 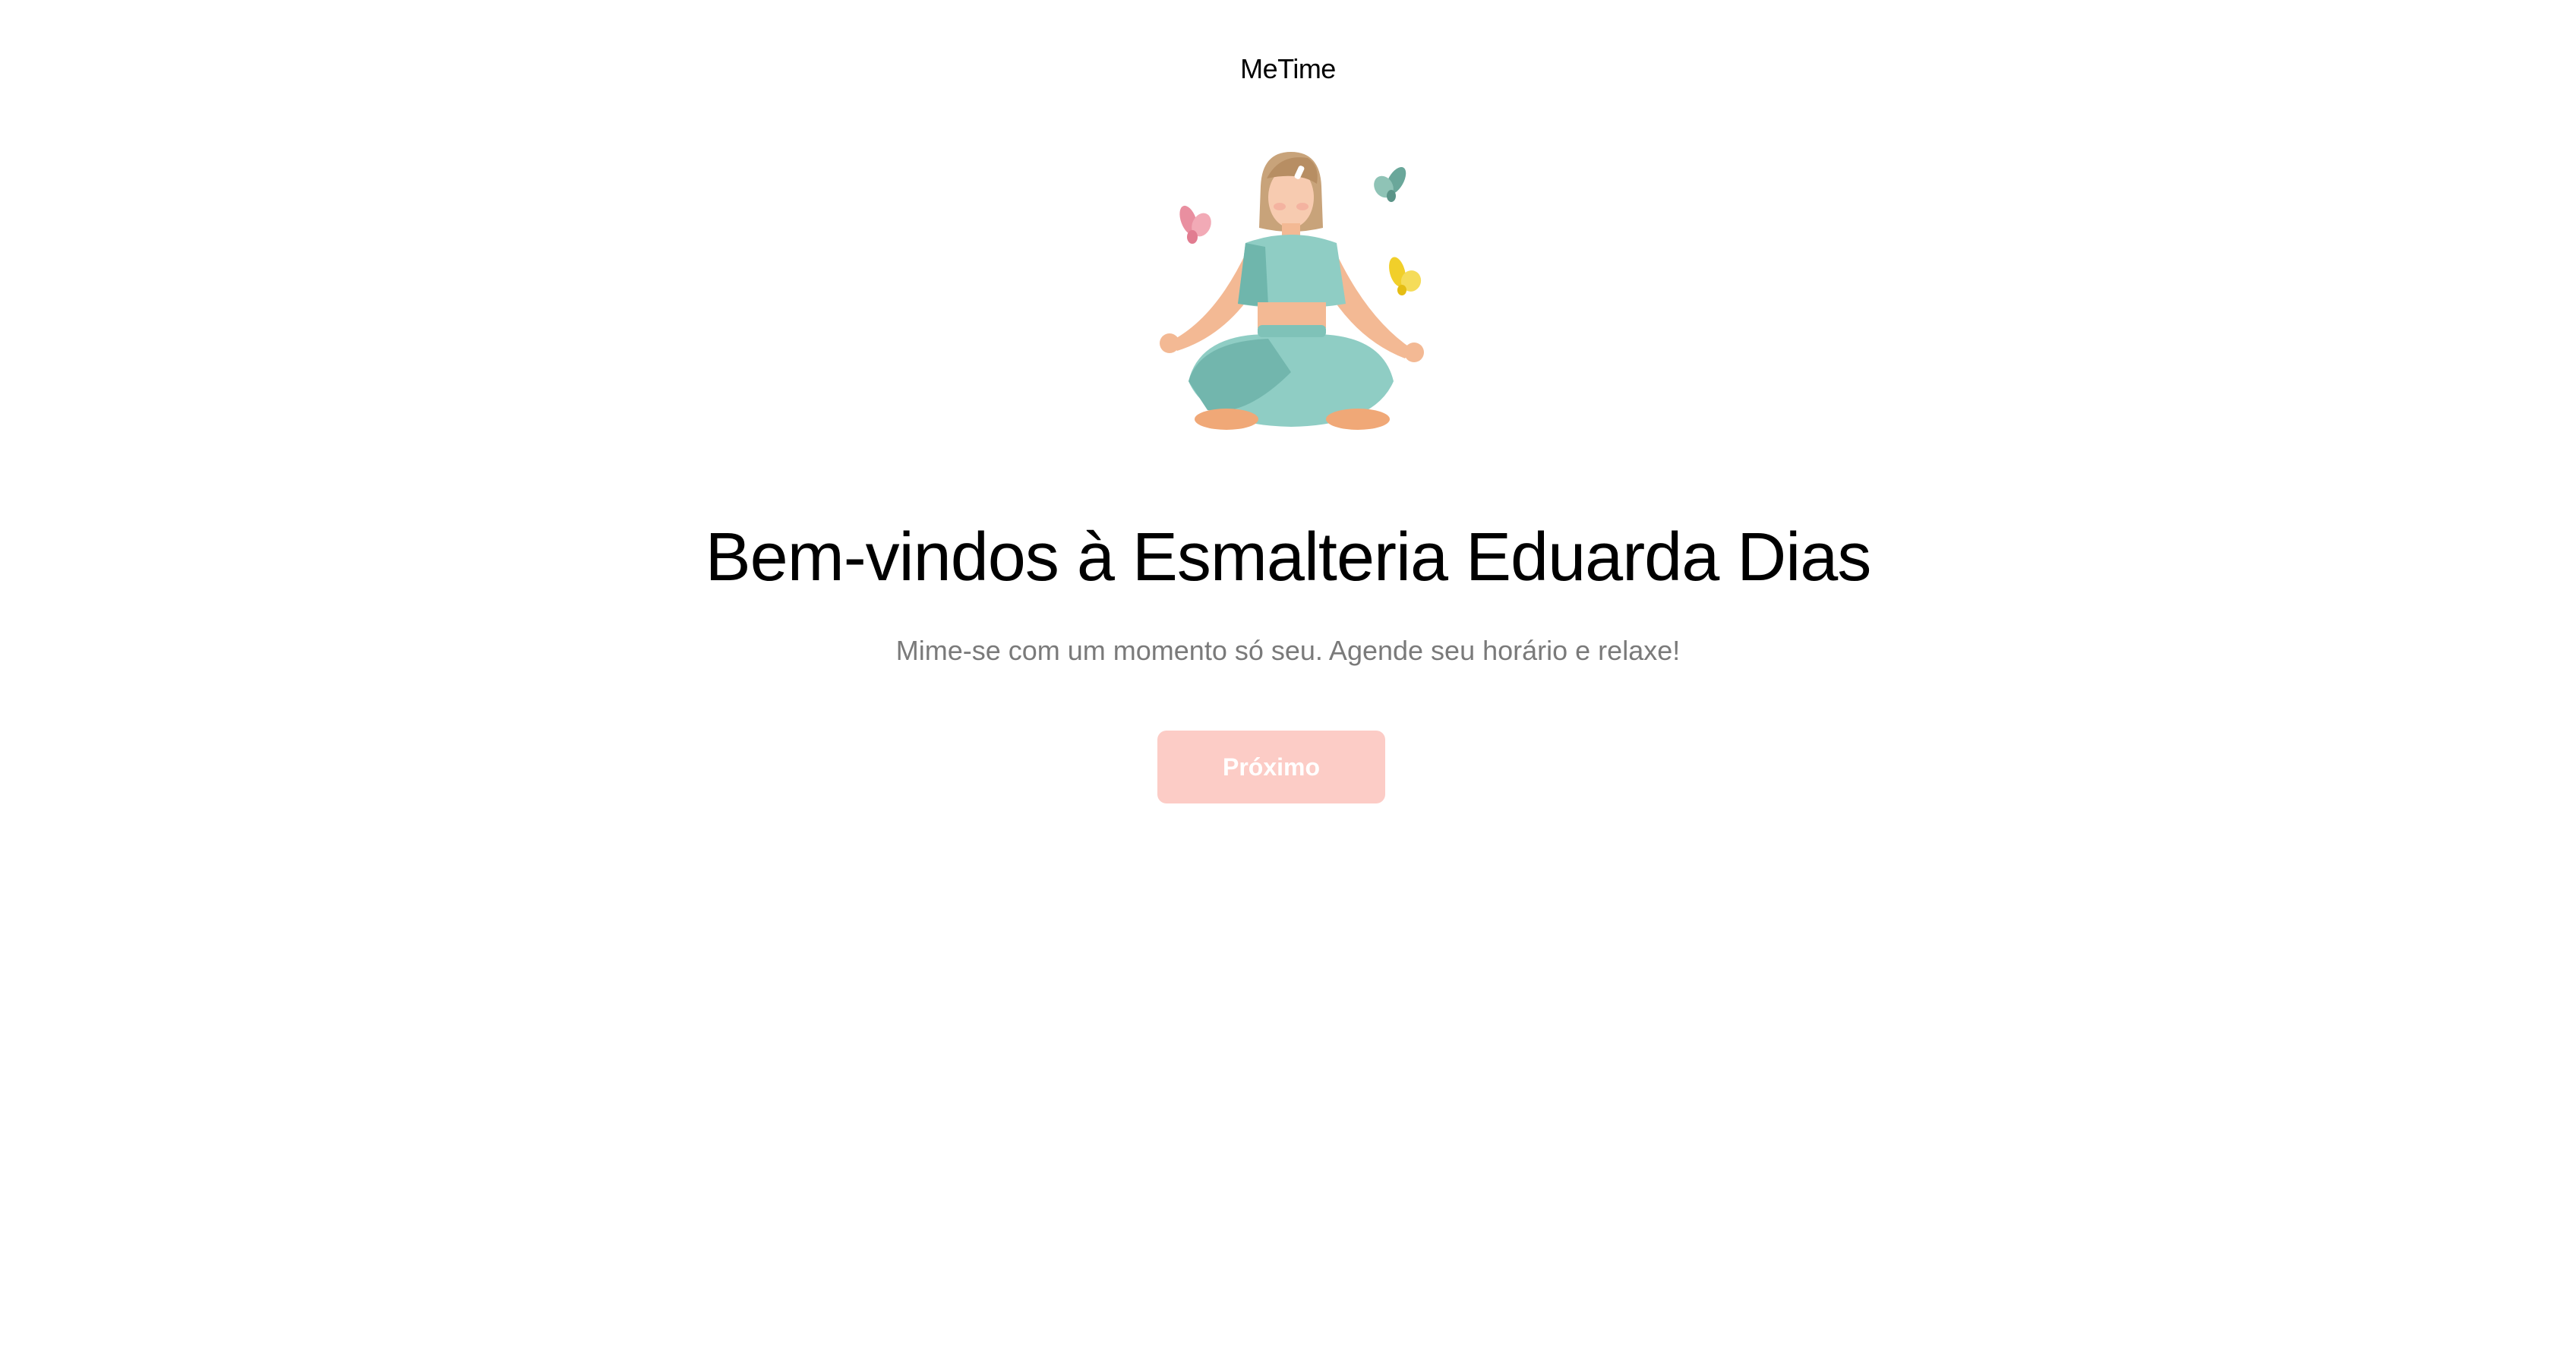 I want to click on next-button: Próximo, so click(x=1271, y=767).